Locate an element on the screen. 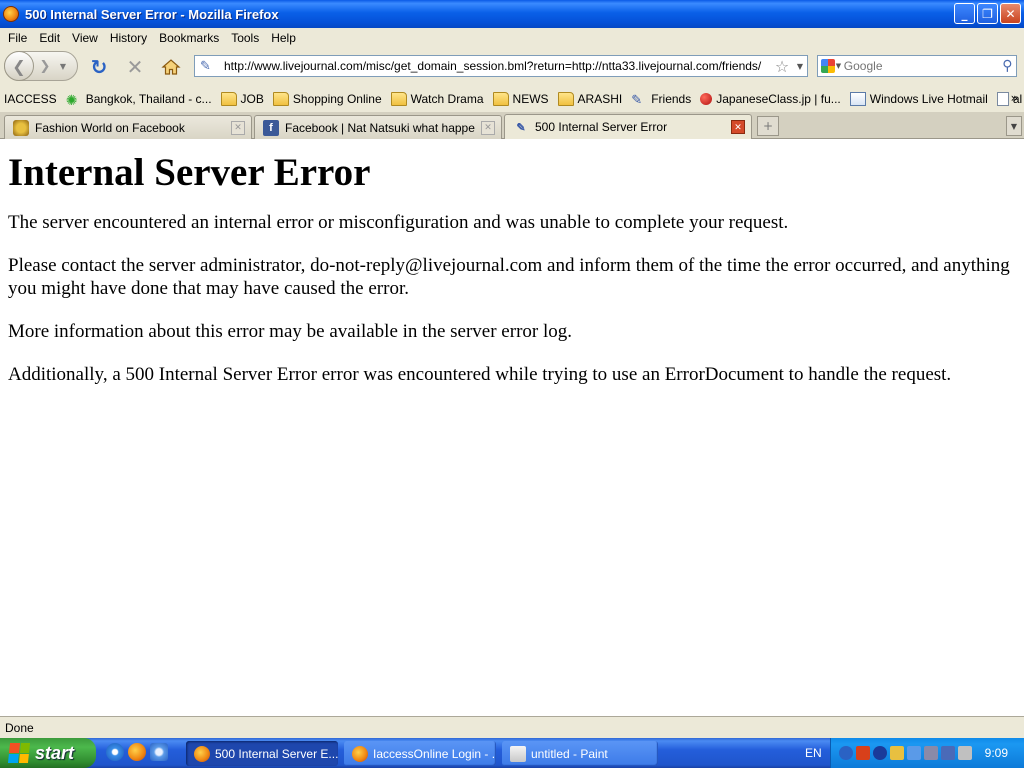 This screenshot has width=1024, height=768. bookmark-label: Shopping Online is located at coordinates (337, 99).